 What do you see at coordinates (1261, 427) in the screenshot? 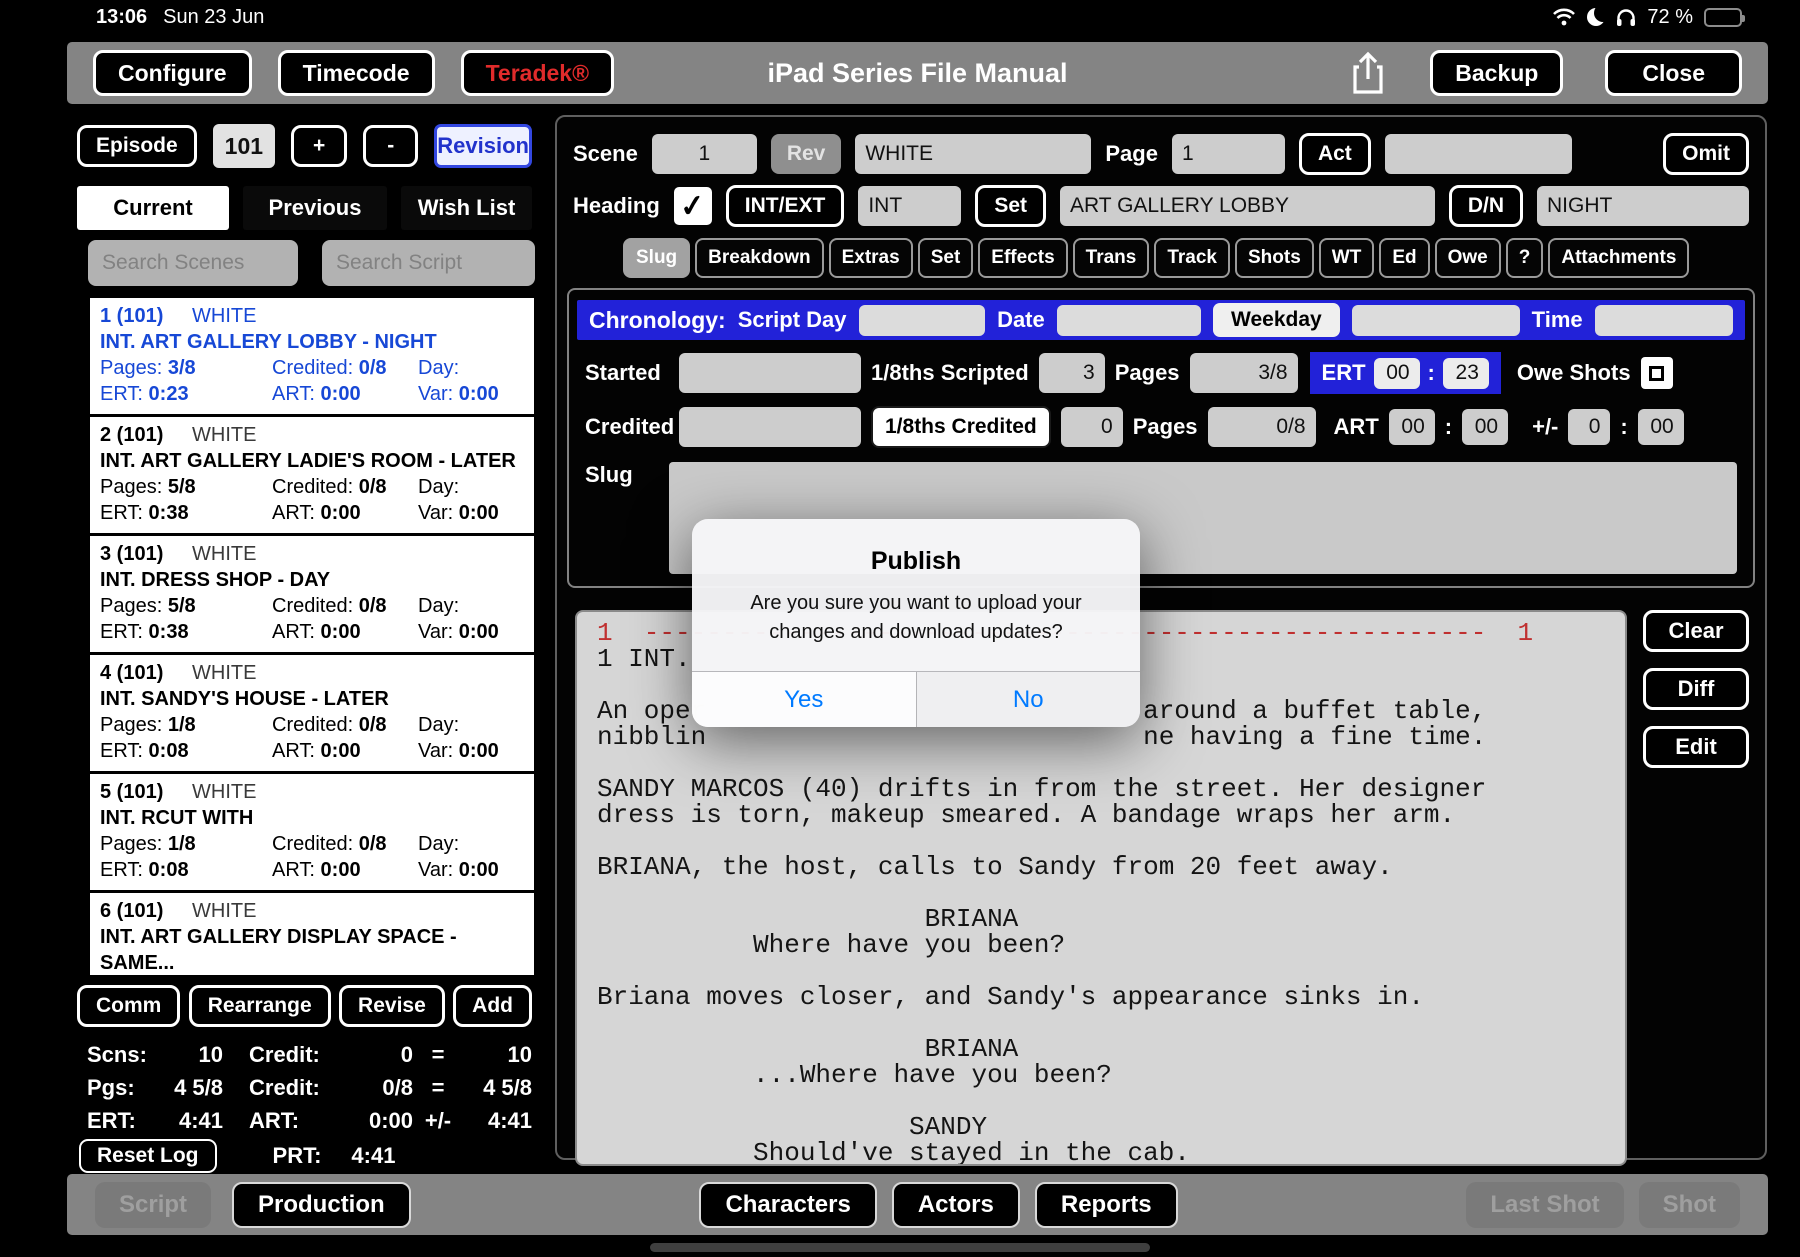
I see `pages-credited-field: 0/8` at bounding box center [1261, 427].